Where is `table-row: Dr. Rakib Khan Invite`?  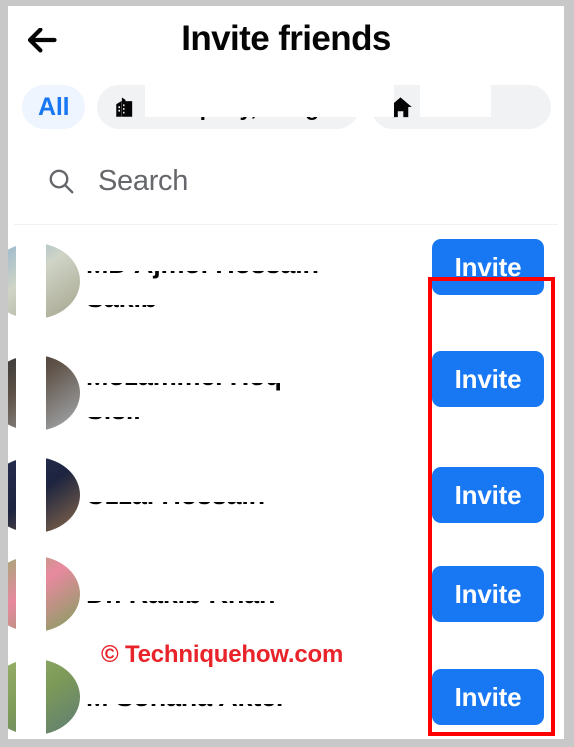
table-row: Dr. Rakib Khan Invite is located at coordinates (286, 594).